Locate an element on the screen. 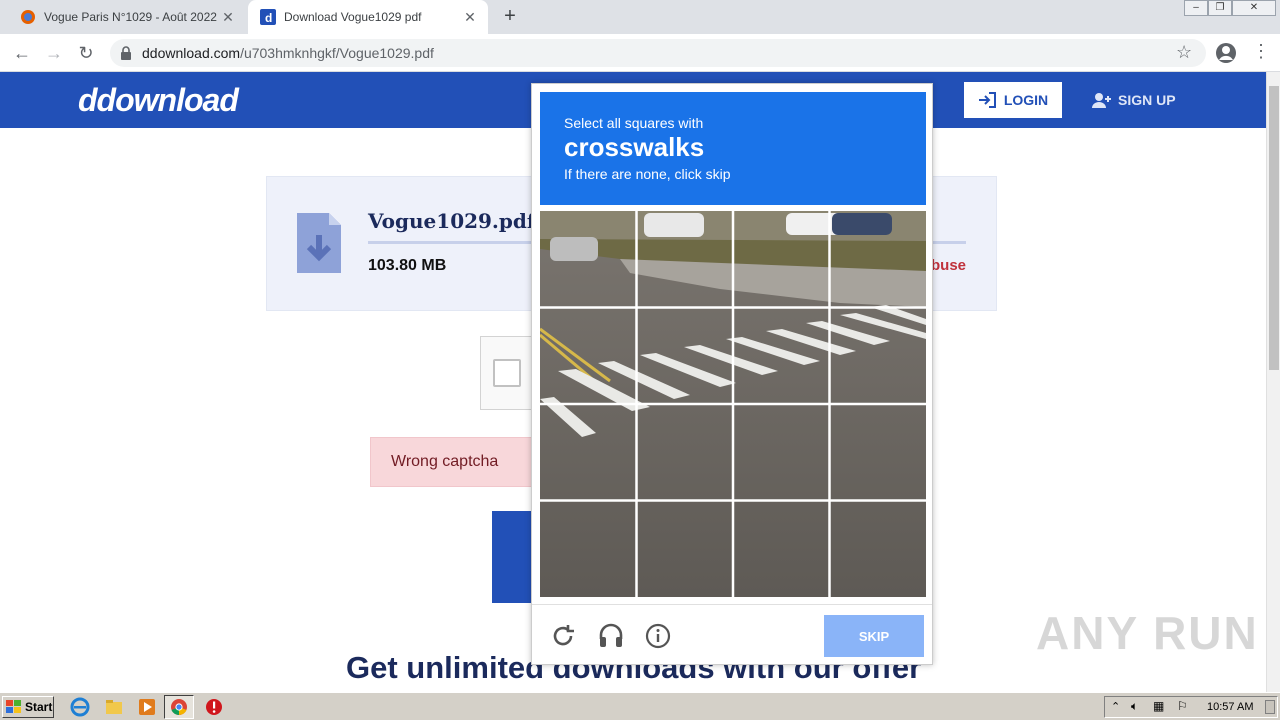  url-path: /u703hmknhgkf/Vogue1029.pdf is located at coordinates (337, 53).